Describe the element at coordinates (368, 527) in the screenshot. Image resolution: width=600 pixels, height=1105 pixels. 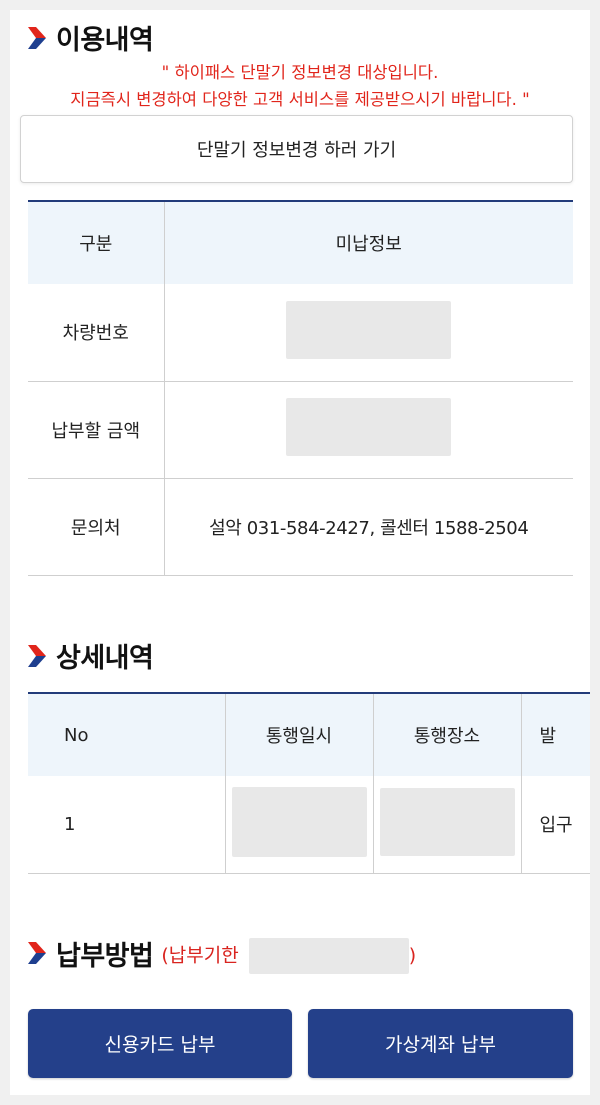
I see `contact-value: 설악 031-584-2427, 콜센터 1588-2504` at that location.